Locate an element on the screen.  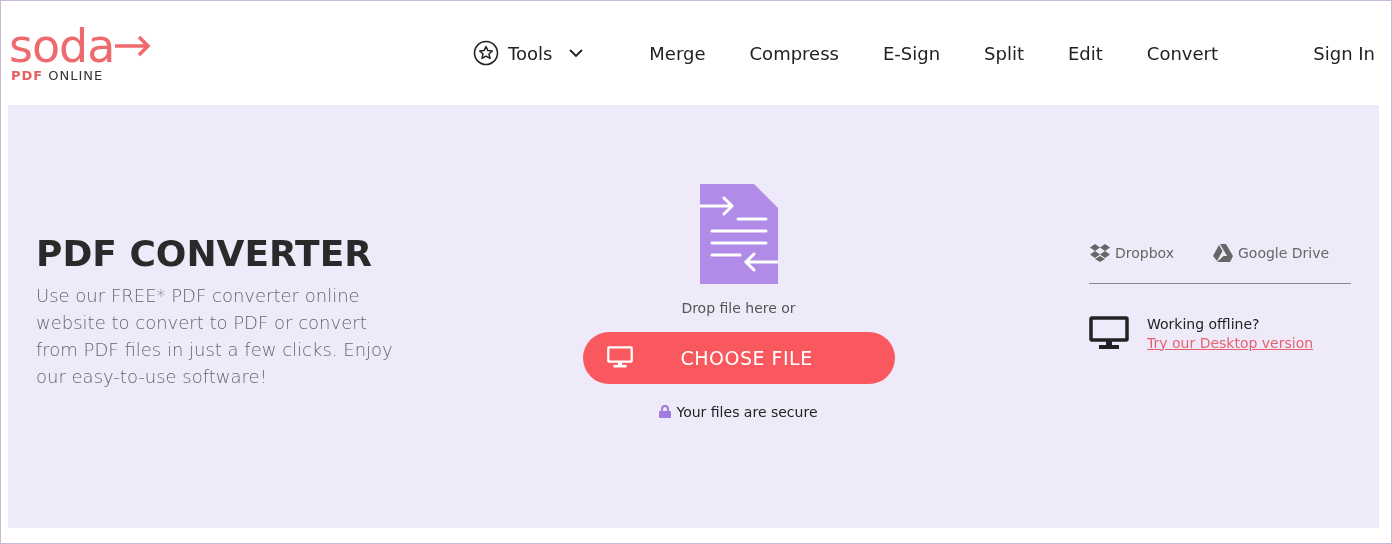
nav-link: Compress is located at coordinates (794, 53).